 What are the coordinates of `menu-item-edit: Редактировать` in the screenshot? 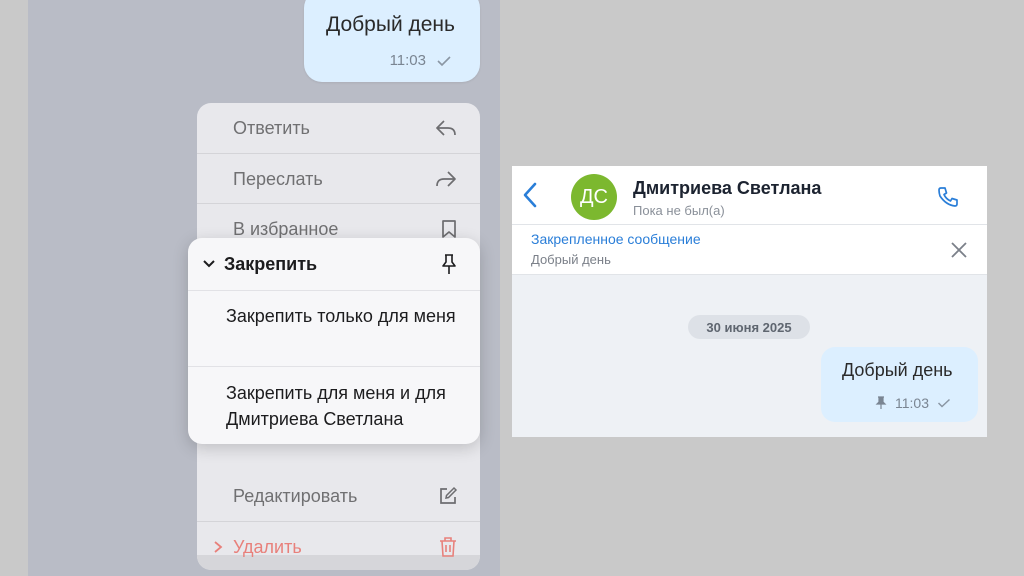 It's located at (338, 496).